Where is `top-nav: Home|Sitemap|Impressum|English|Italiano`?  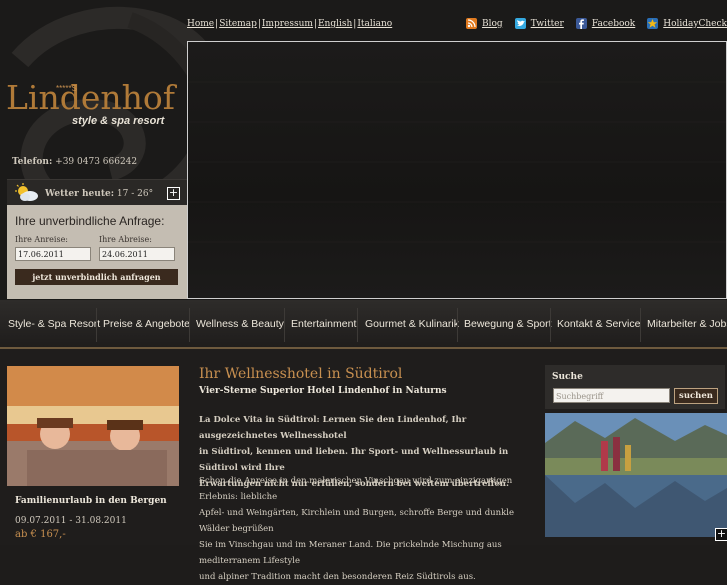 top-nav: Home|Sitemap|Impressum|English|Italiano is located at coordinates (289, 24).